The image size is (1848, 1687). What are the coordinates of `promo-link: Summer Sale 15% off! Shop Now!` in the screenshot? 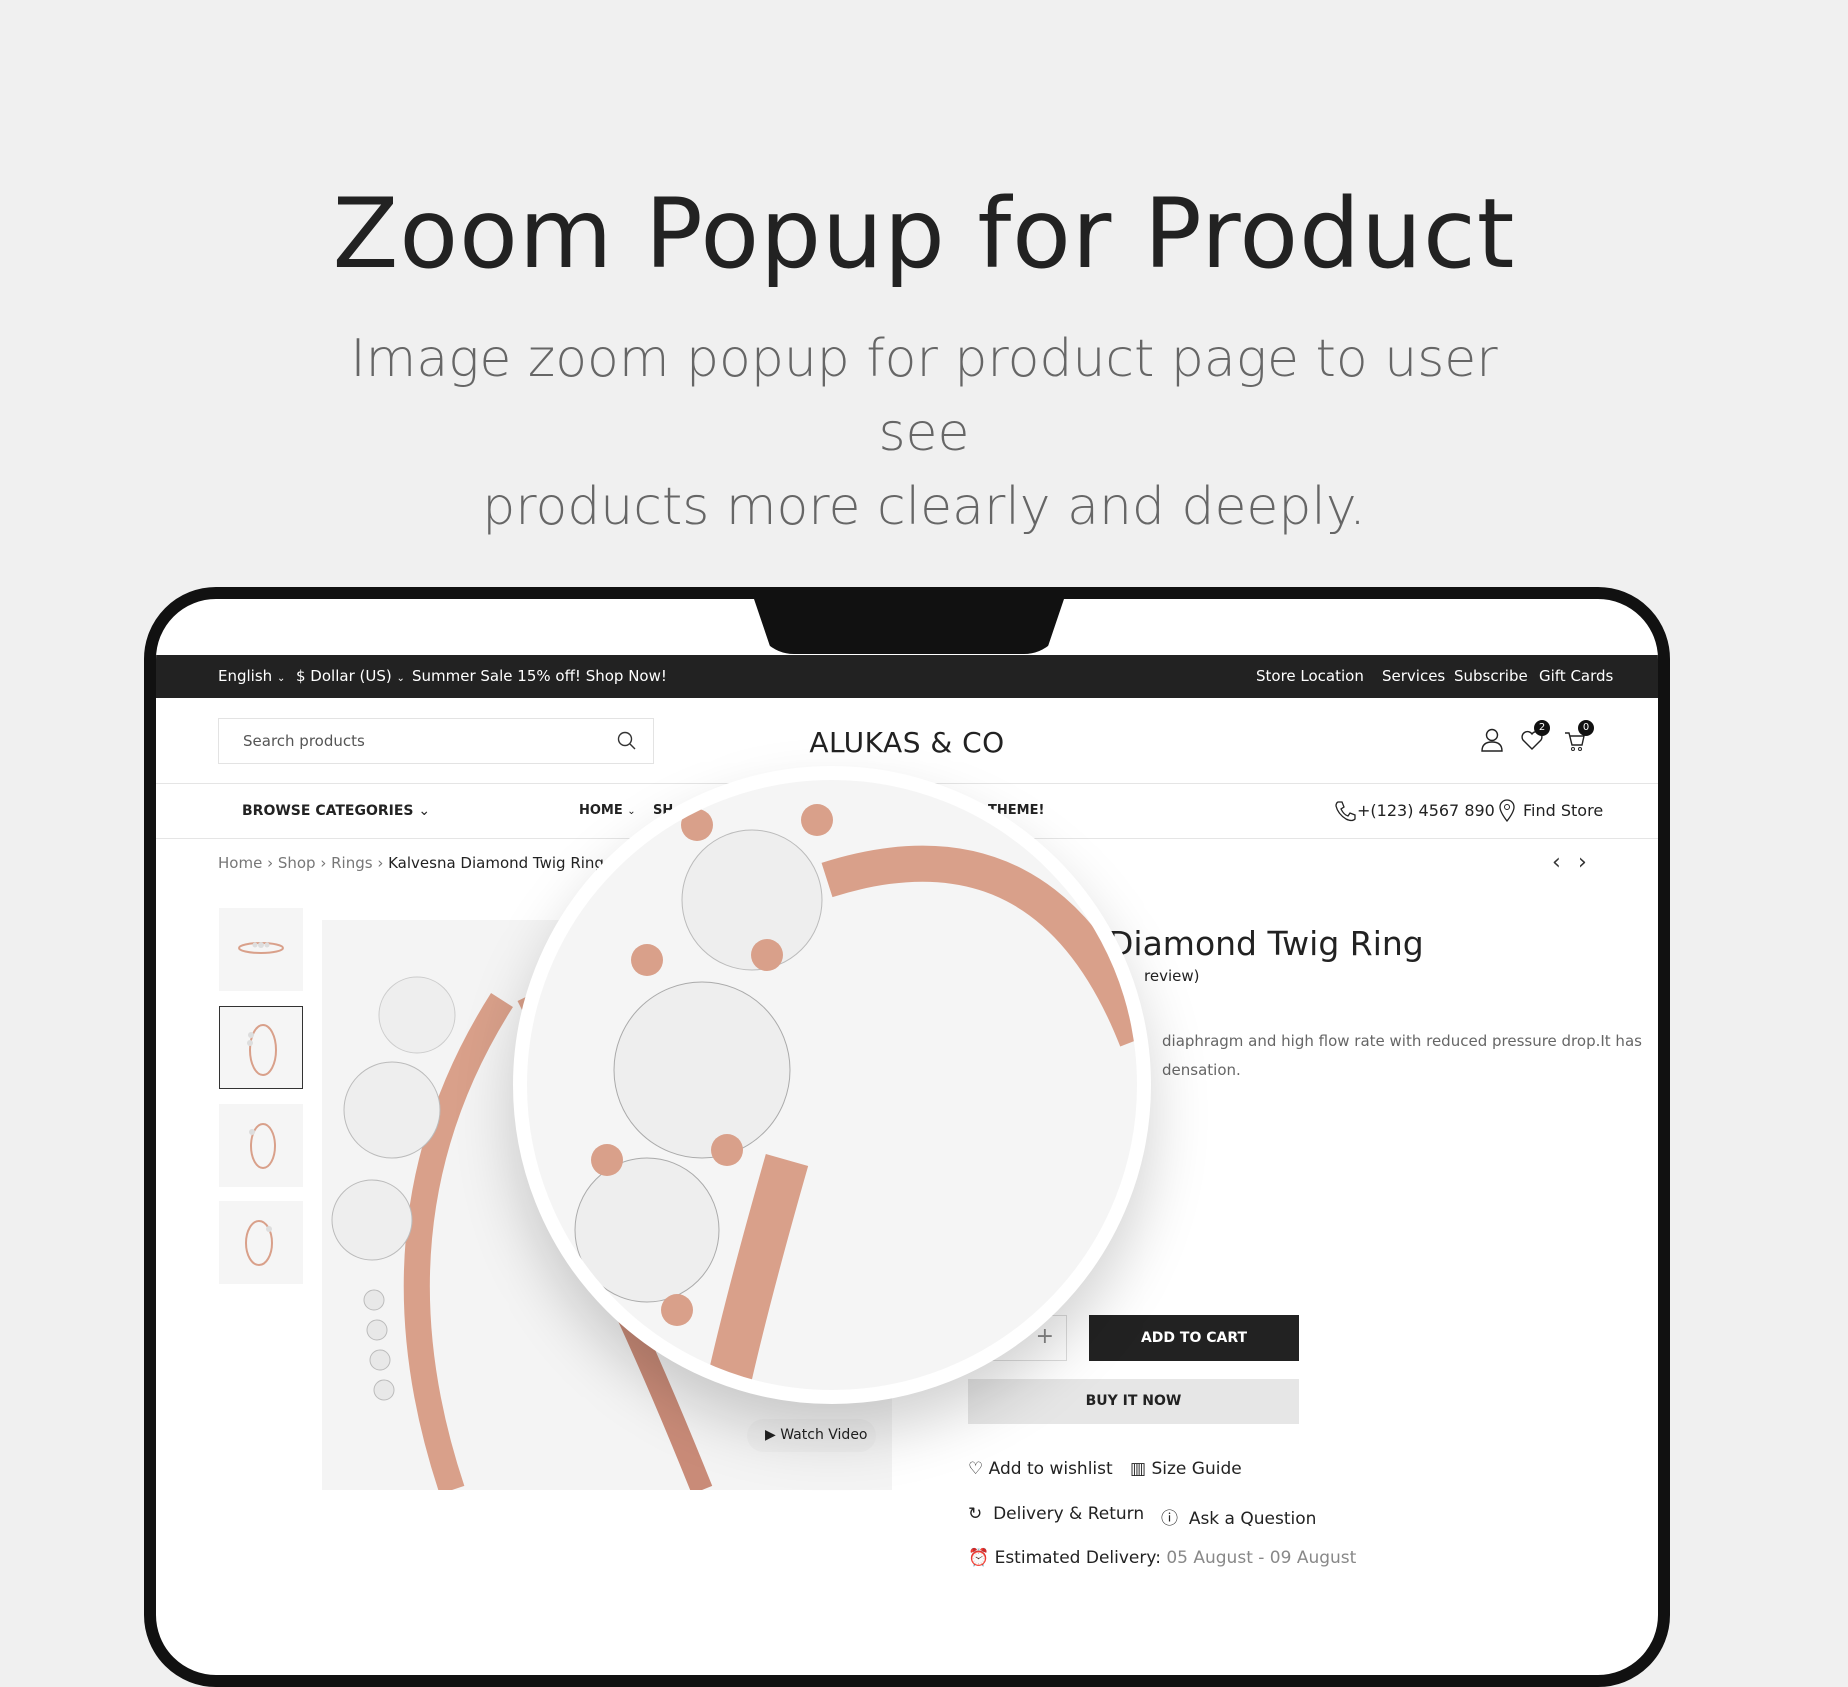 It's located at (539, 676).